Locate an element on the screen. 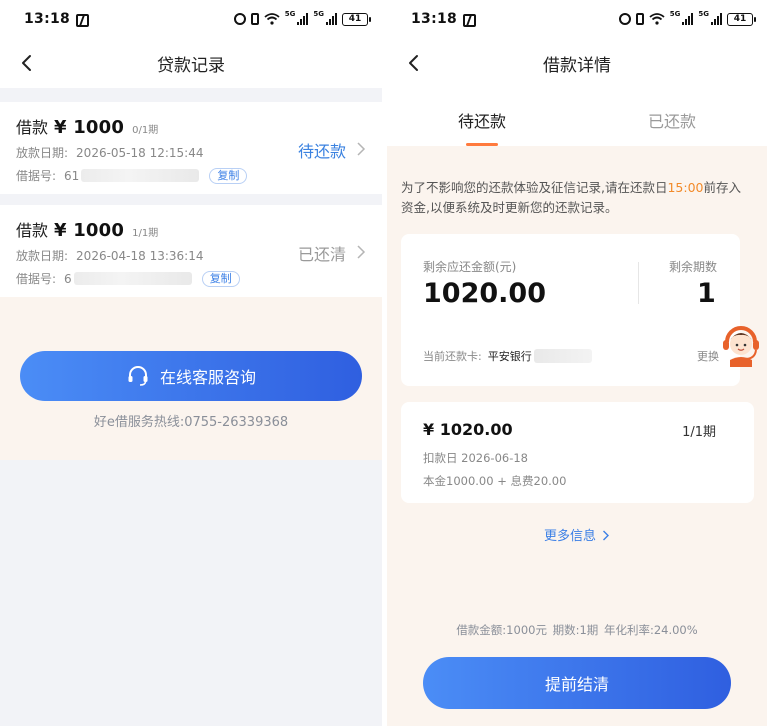  online-service-button: 在线客服咨询 is located at coordinates (191, 376).